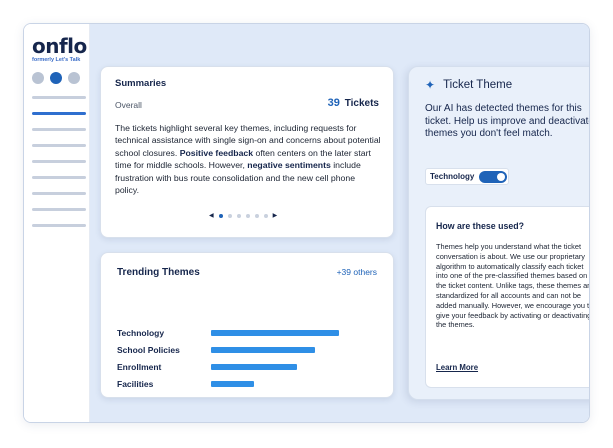  I want to click on theme-row: Technology, so click(252, 333).